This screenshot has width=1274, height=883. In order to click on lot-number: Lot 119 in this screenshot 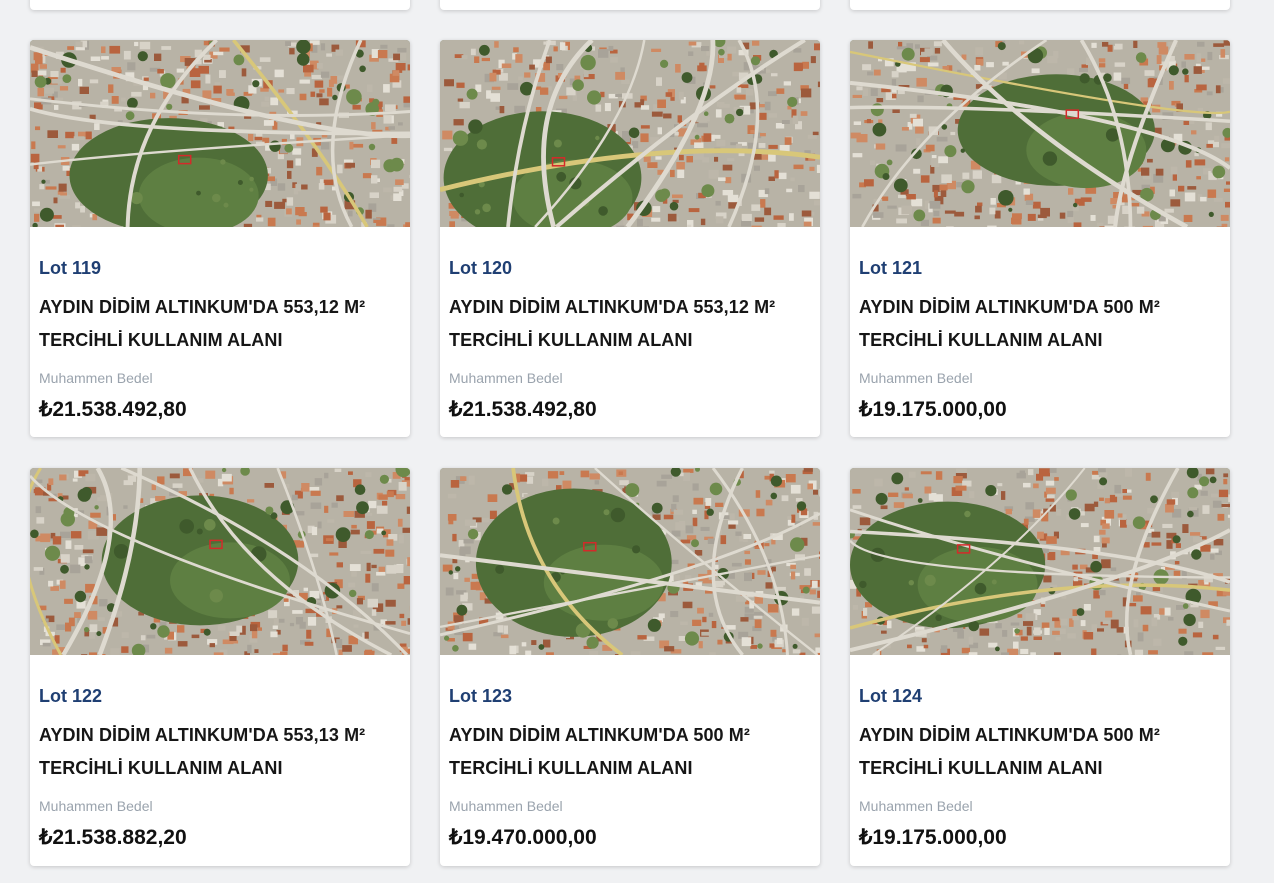, I will do `click(70, 268)`.